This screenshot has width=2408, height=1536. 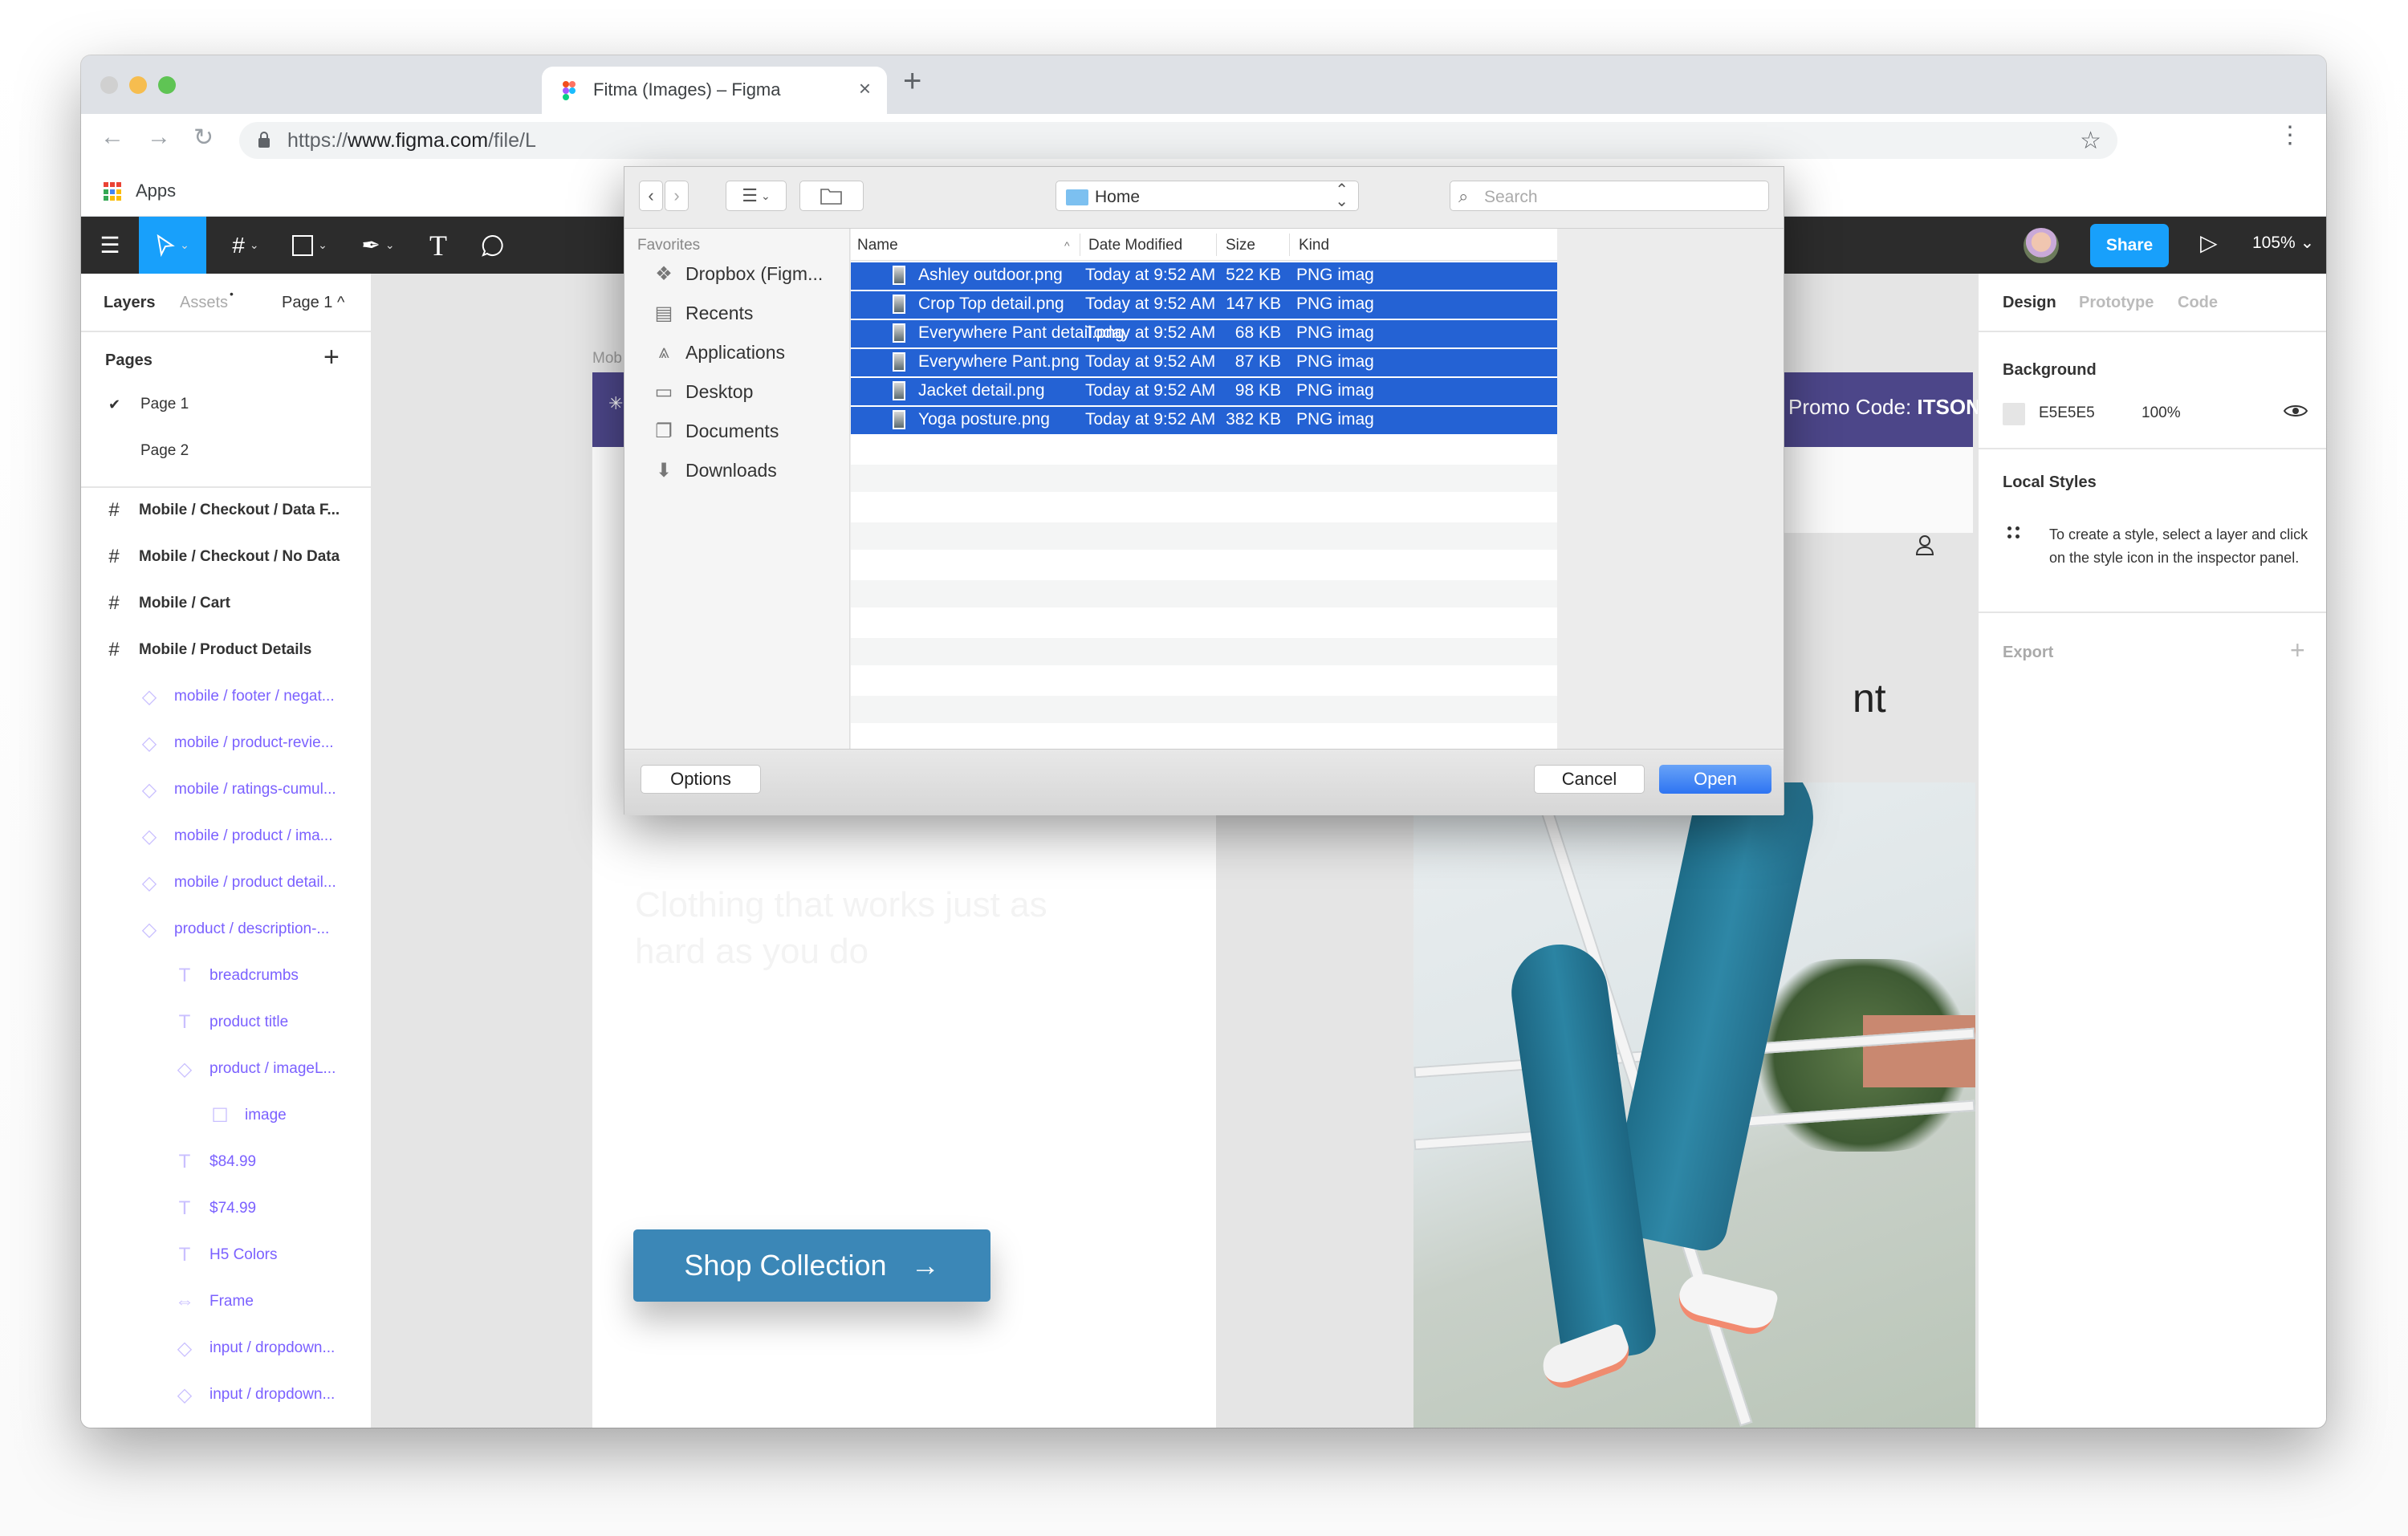 I want to click on tab-design: Design, so click(x=2029, y=303).